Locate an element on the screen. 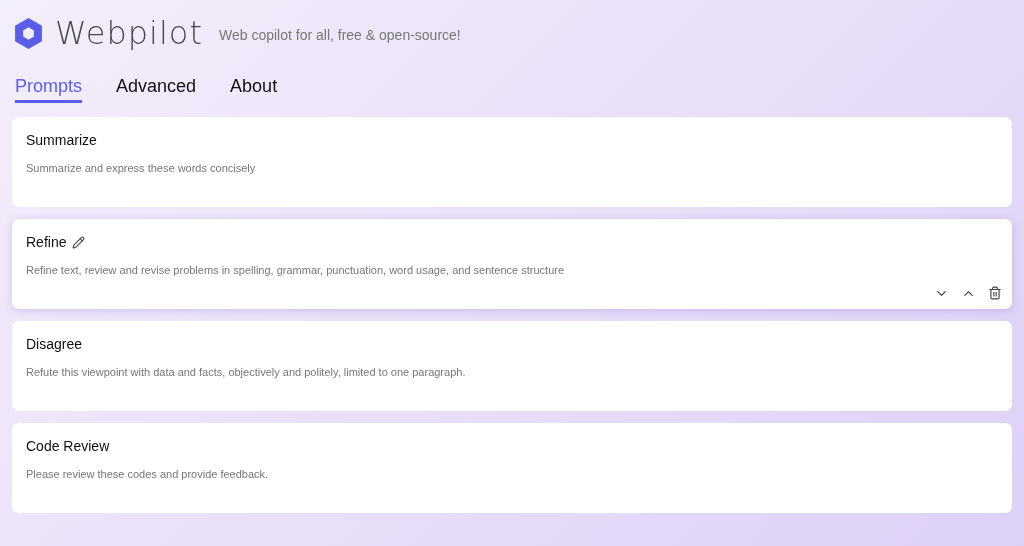 The height and width of the screenshot is (546, 1024). prompt-description: Please review these codes and provide feedback. is located at coordinates (148, 474).